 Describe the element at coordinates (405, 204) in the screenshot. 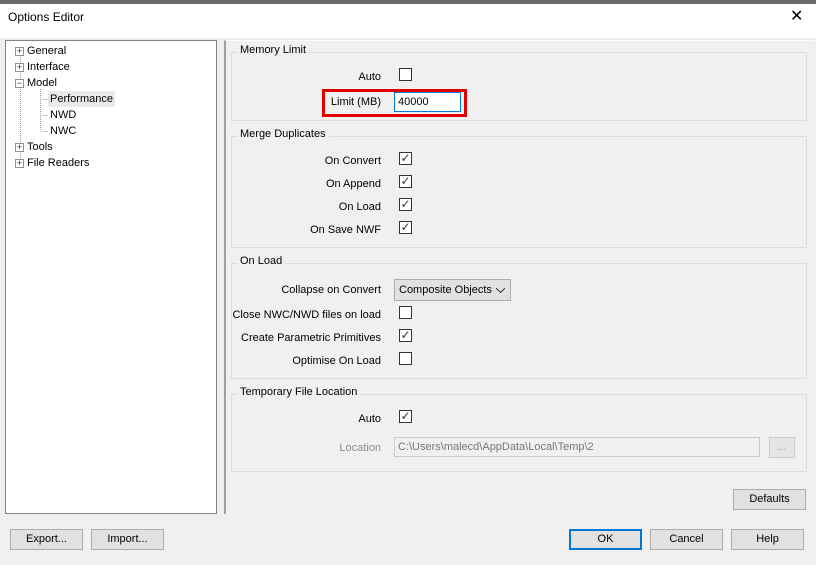

I see `on-load-checkbox: ✓` at that location.